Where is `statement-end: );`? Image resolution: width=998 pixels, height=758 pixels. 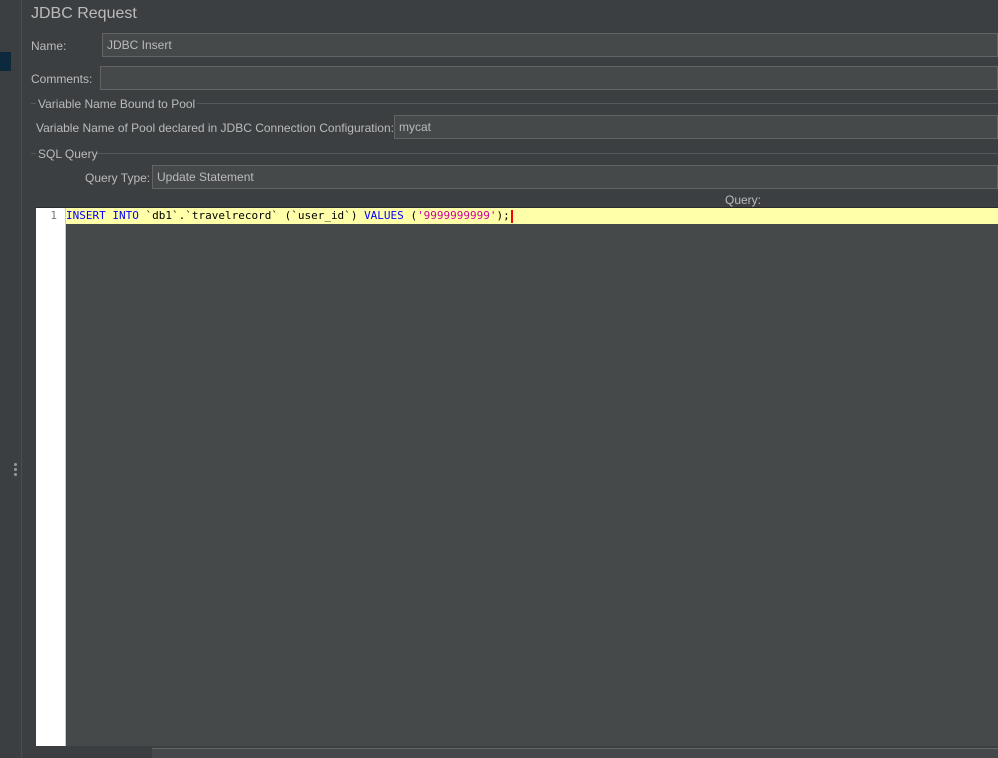
statement-end: ); is located at coordinates (503, 215).